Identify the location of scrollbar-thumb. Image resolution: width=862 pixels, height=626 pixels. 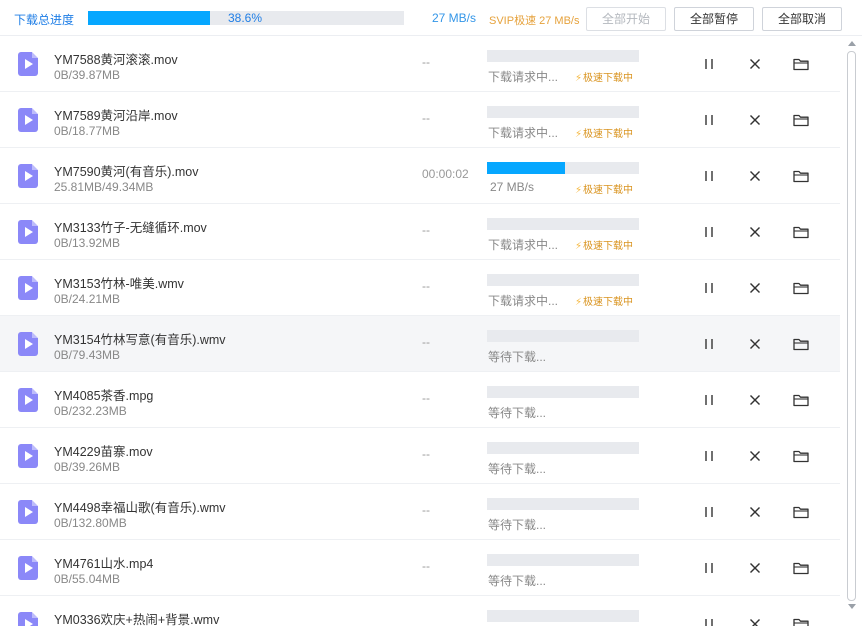
(851, 326).